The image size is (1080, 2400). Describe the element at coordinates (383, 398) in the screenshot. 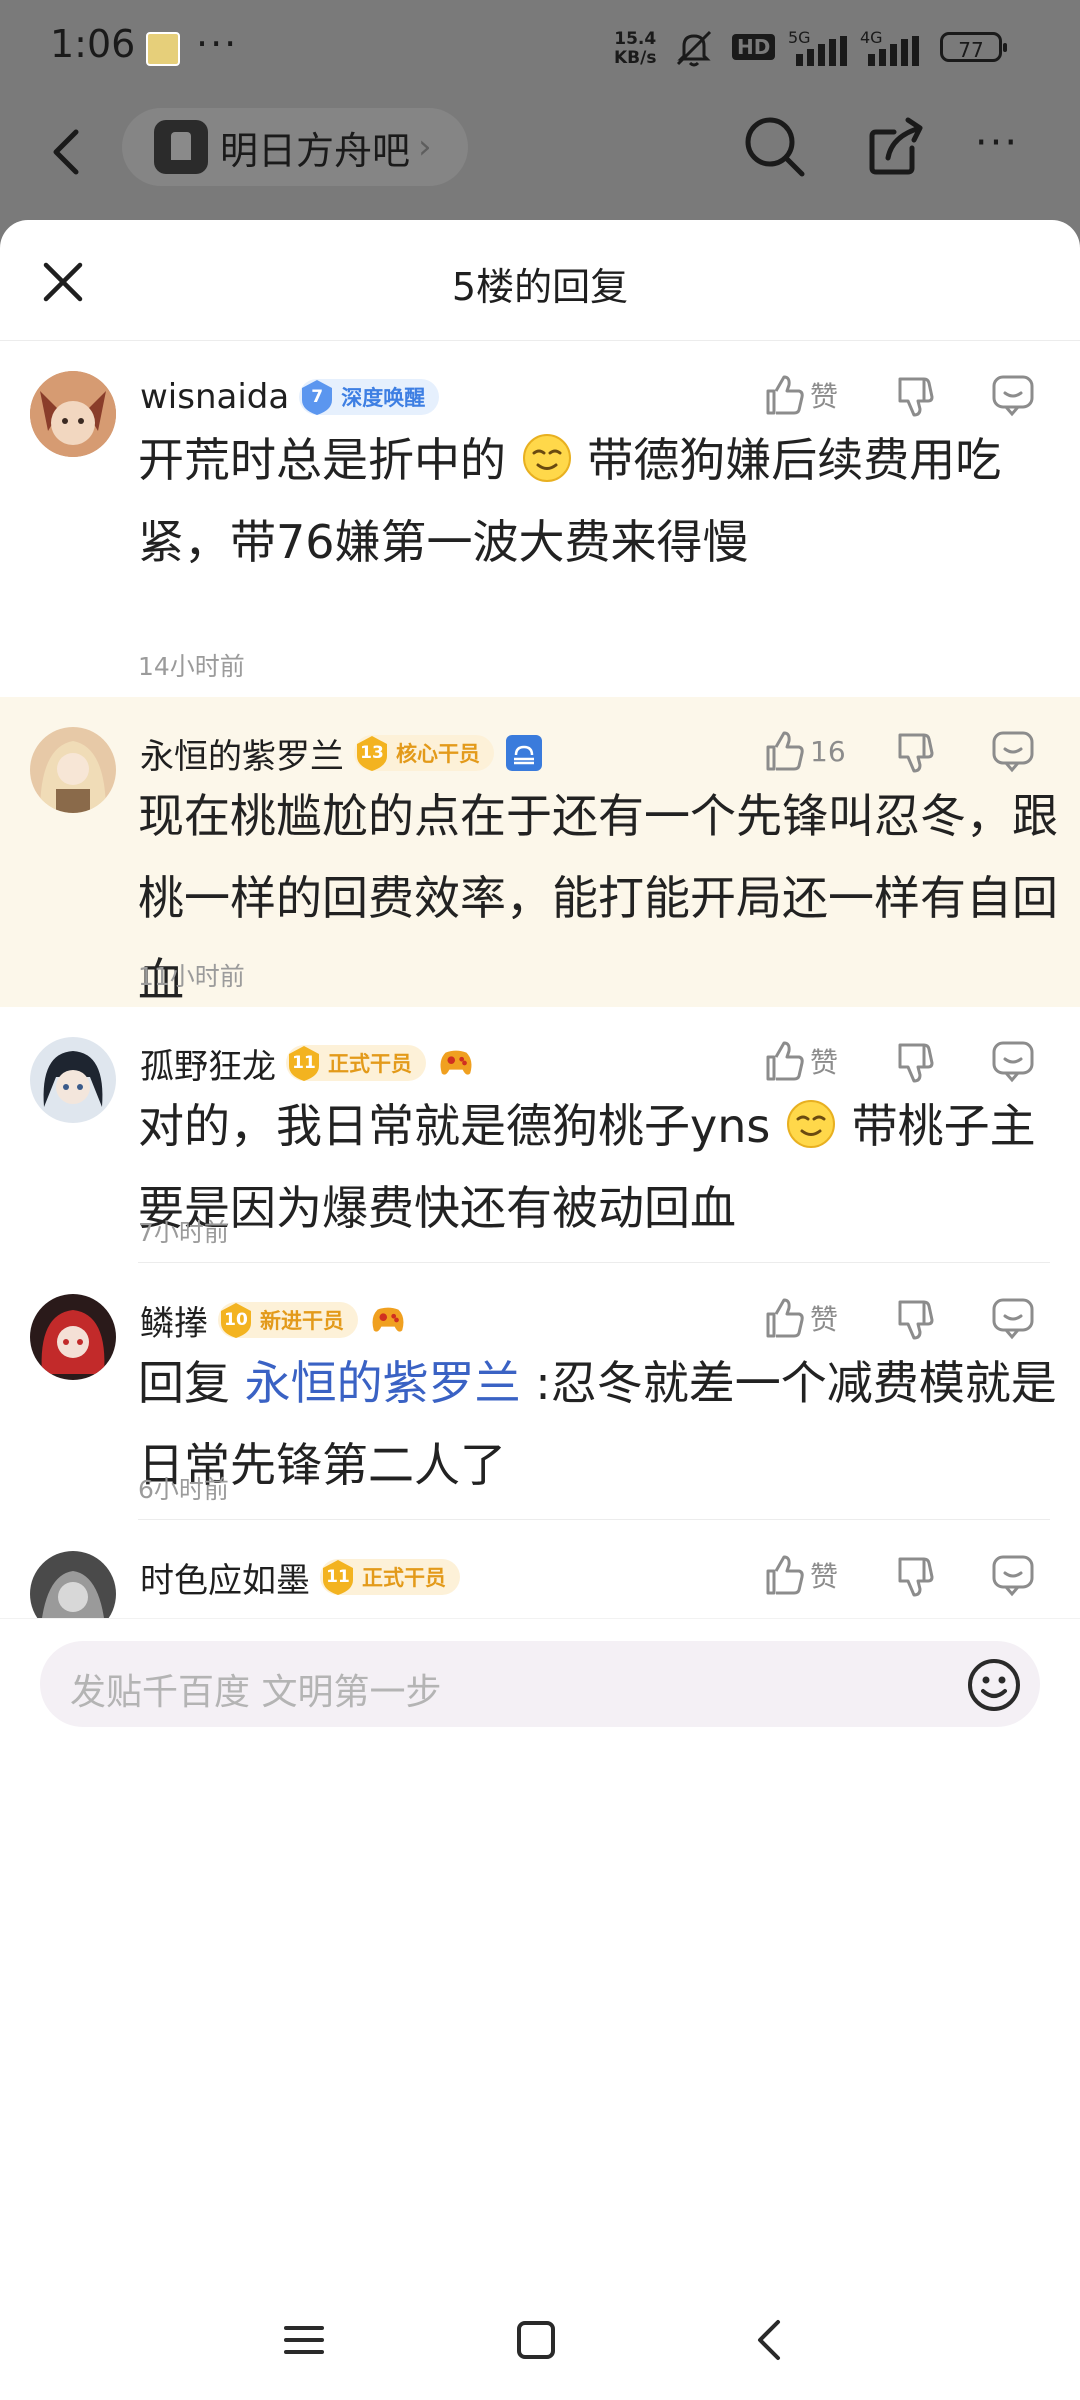

I see `level-title: 深度唤醒` at that location.